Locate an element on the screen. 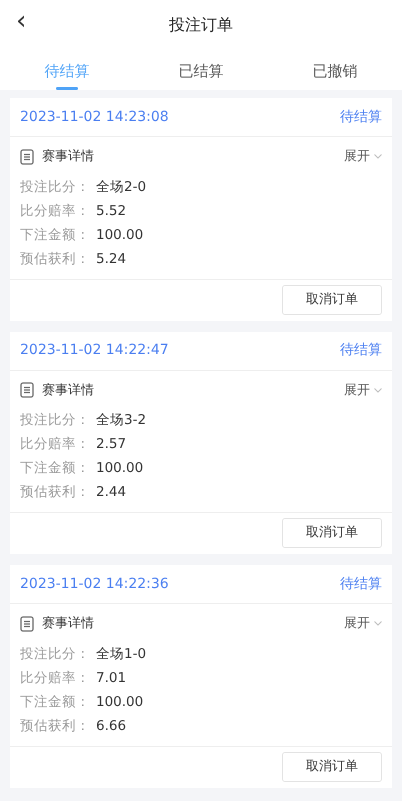 This screenshot has height=801, width=402. field-value: 5.52 is located at coordinates (111, 211).